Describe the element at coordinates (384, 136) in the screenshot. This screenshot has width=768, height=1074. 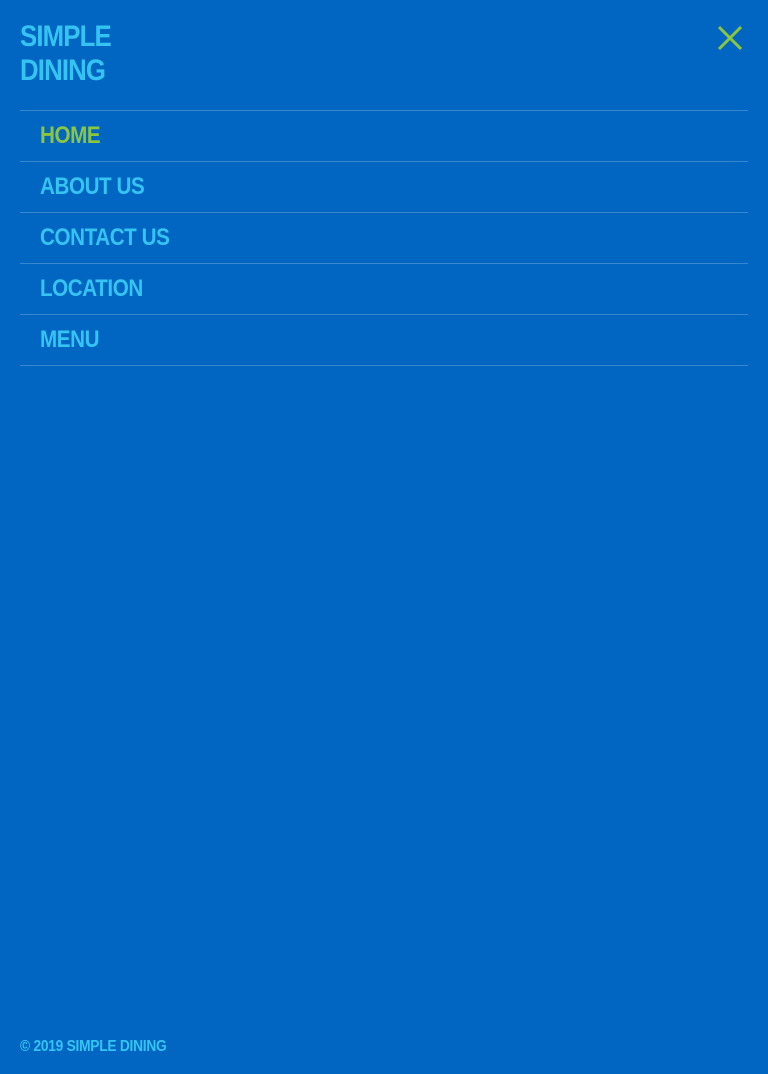
I see `nav-item-home: HOME` at that location.